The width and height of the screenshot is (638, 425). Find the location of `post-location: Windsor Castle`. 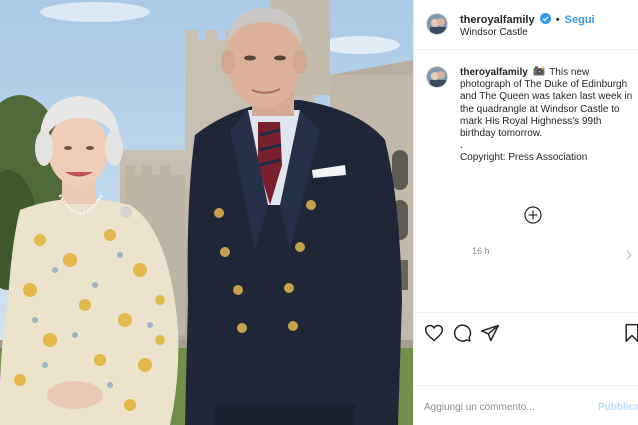

post-location: Windsor Castle is located at coordinates (494, 32).